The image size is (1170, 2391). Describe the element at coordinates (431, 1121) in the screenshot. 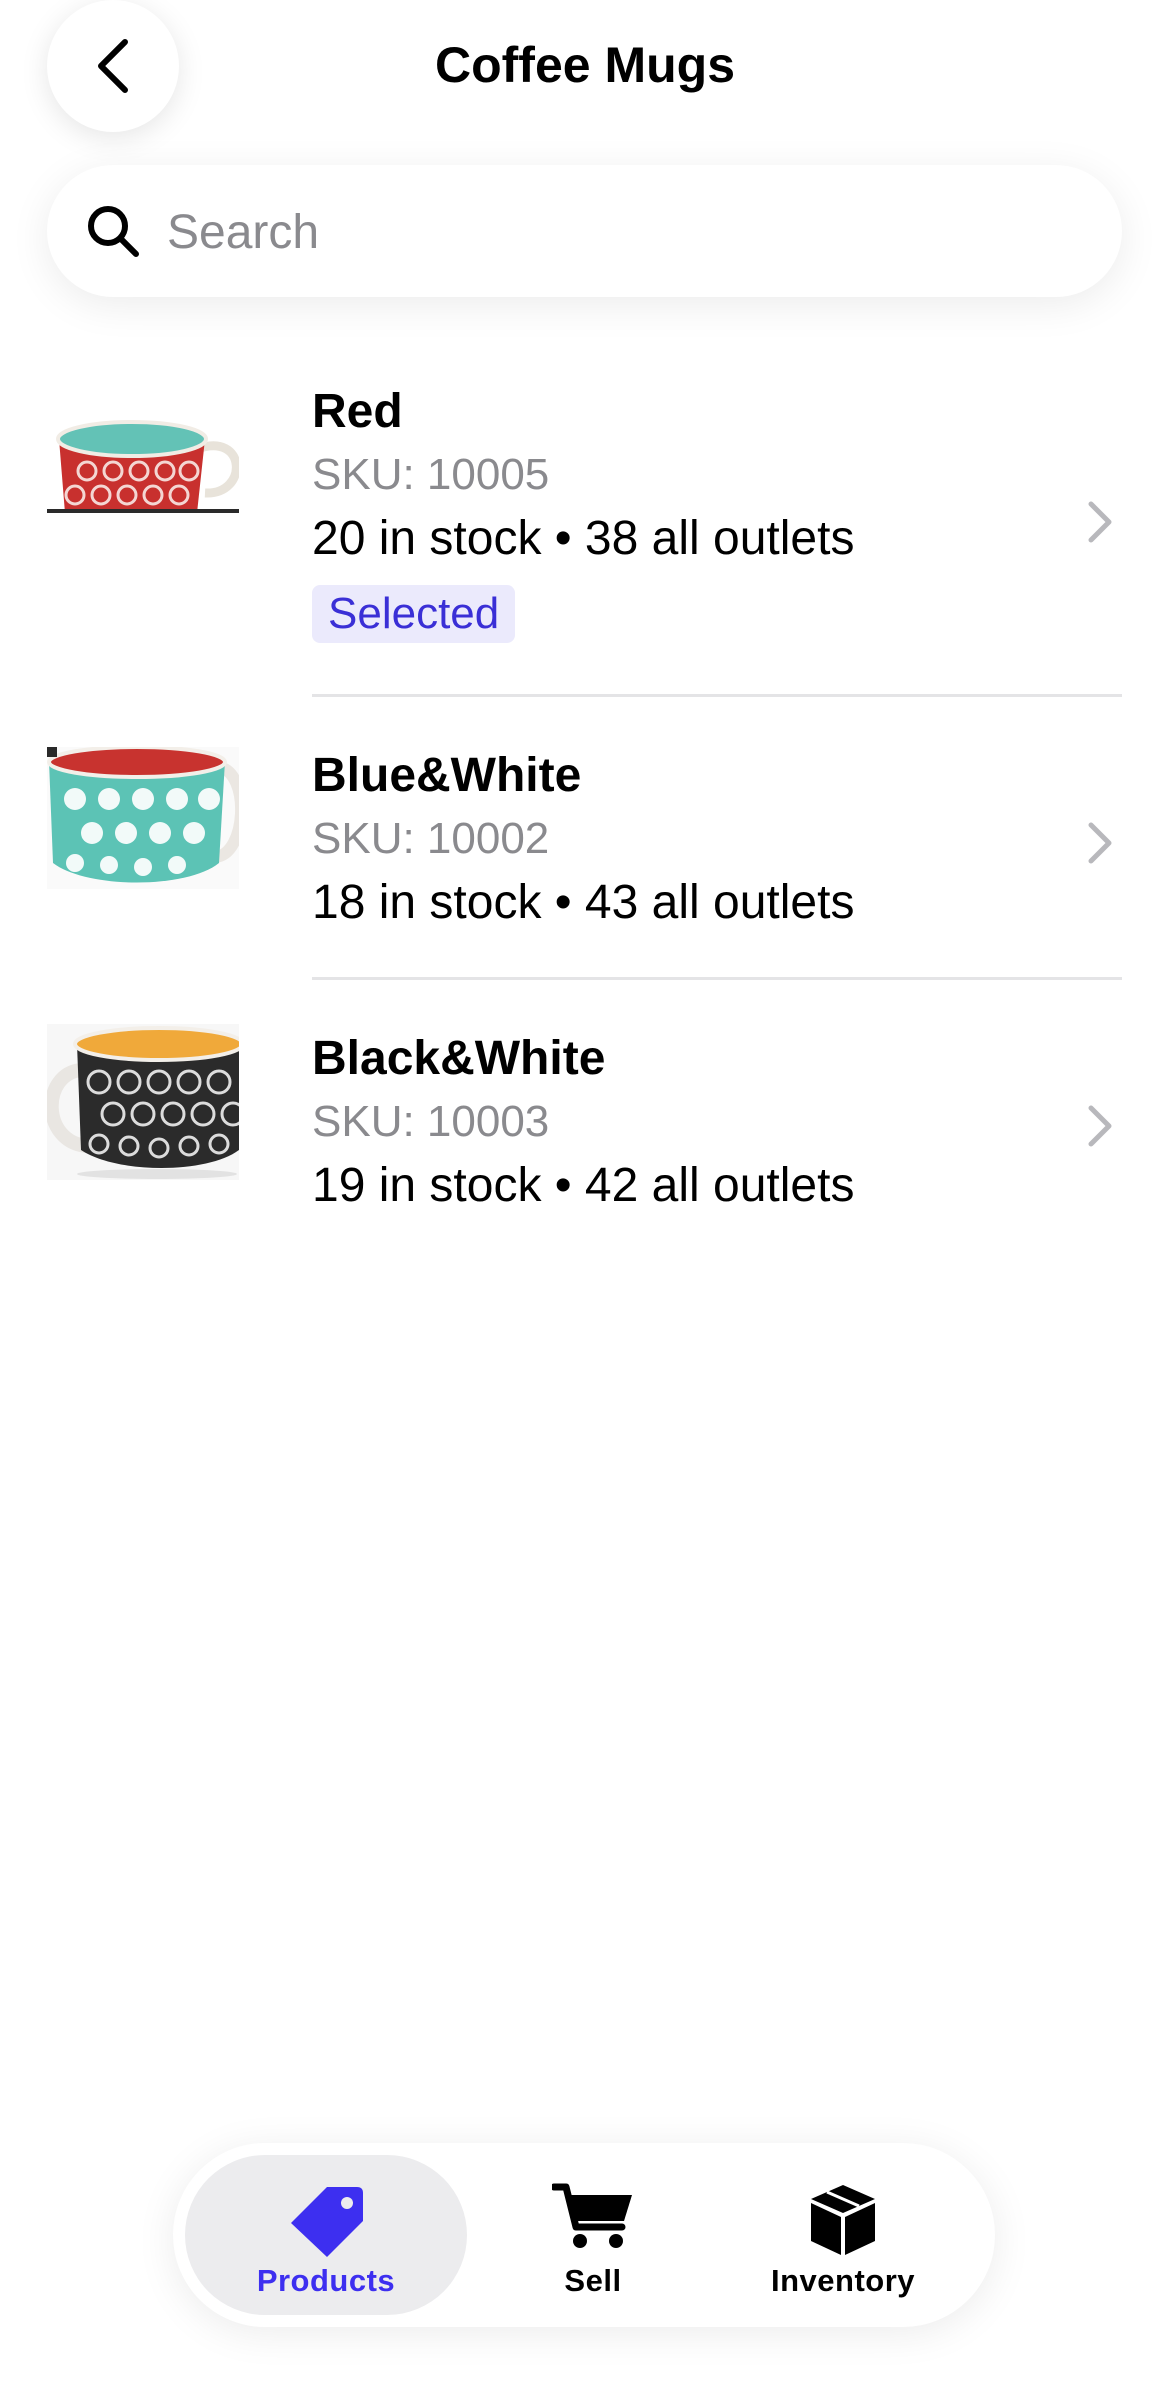

I see `product-sku: SKU: 10003` at that location.